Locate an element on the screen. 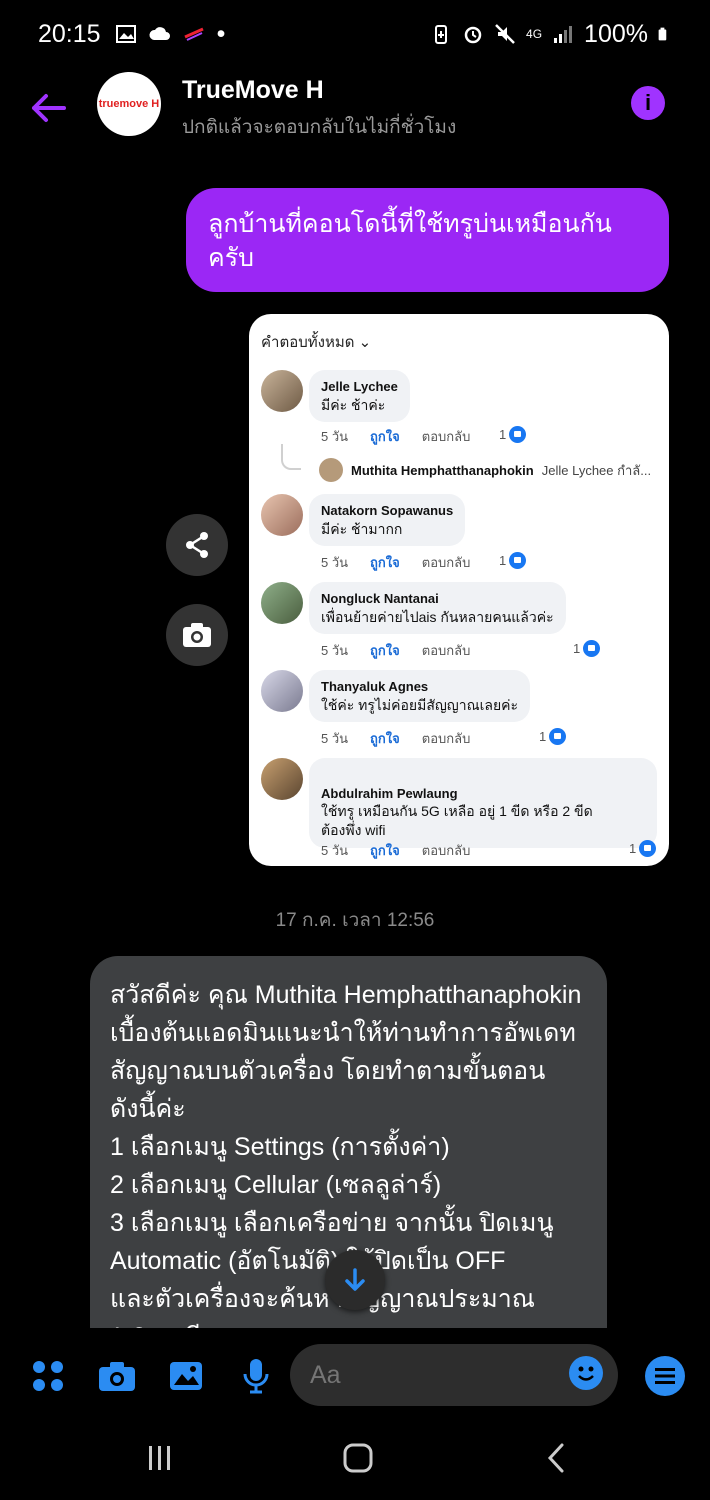  recent-apps-button is located at coordinates (160, 1458).